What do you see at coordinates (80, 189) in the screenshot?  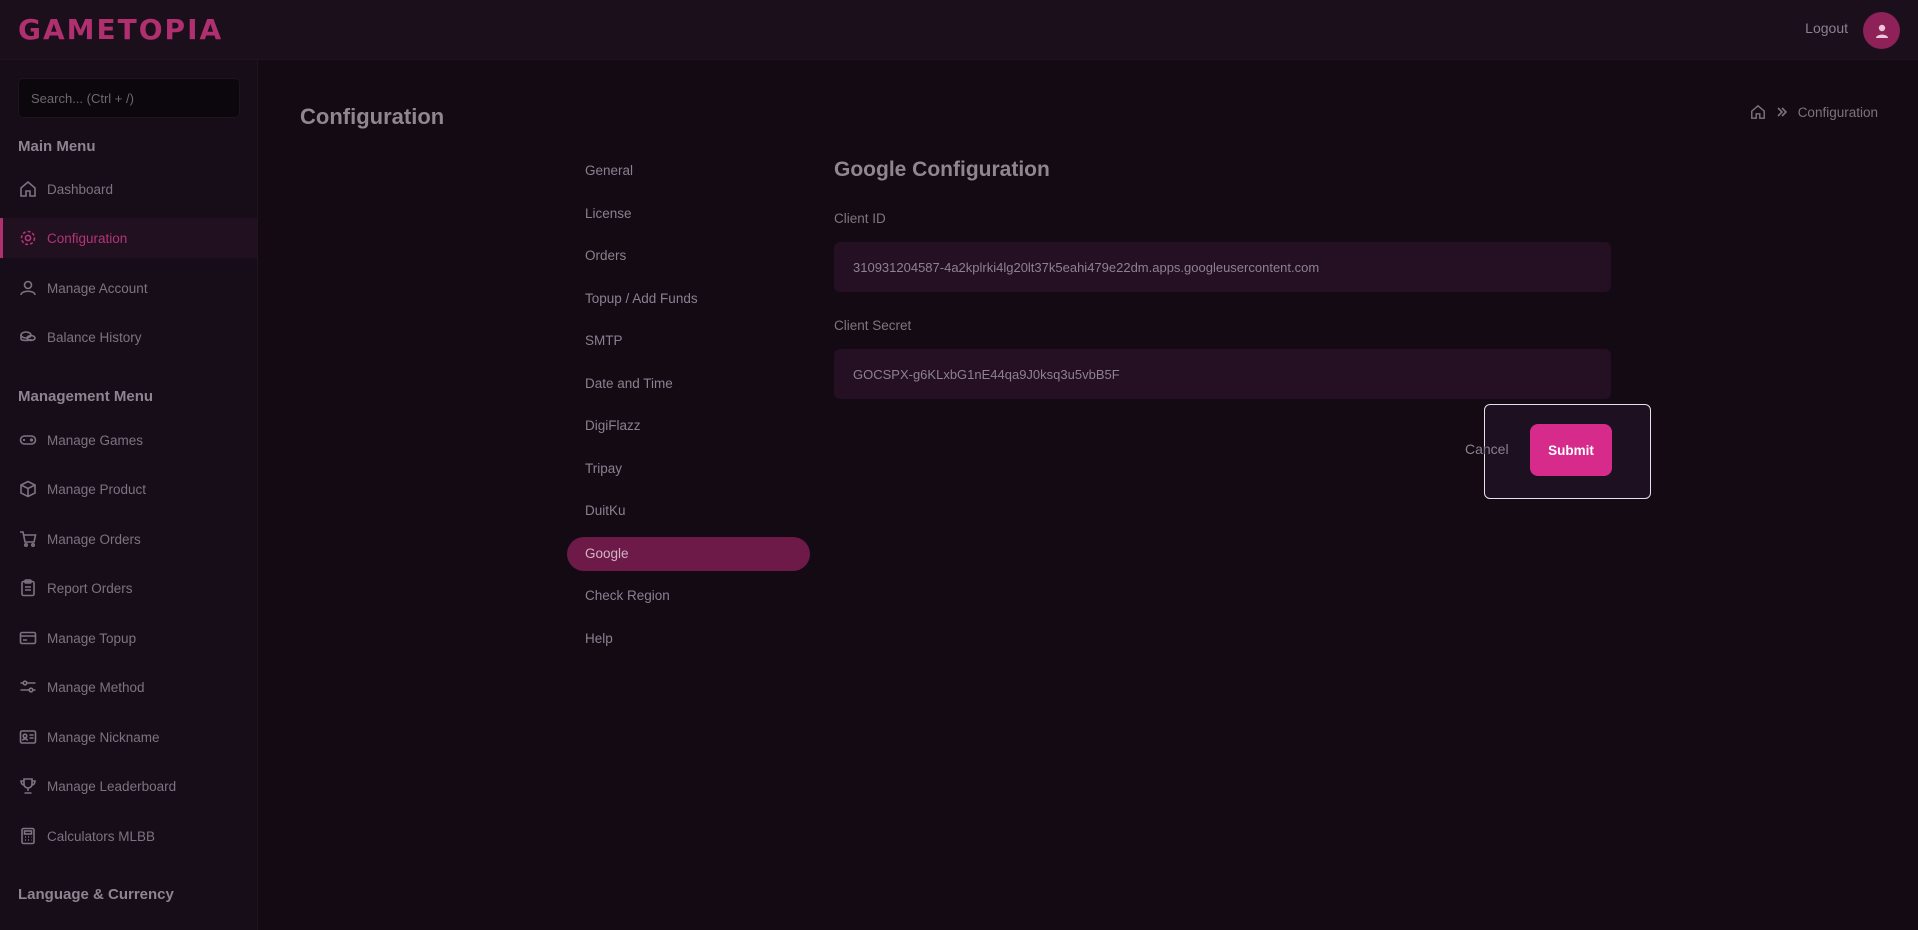 I see `sidebar-item-label: Dashboard` at bounding box center [80, 189].